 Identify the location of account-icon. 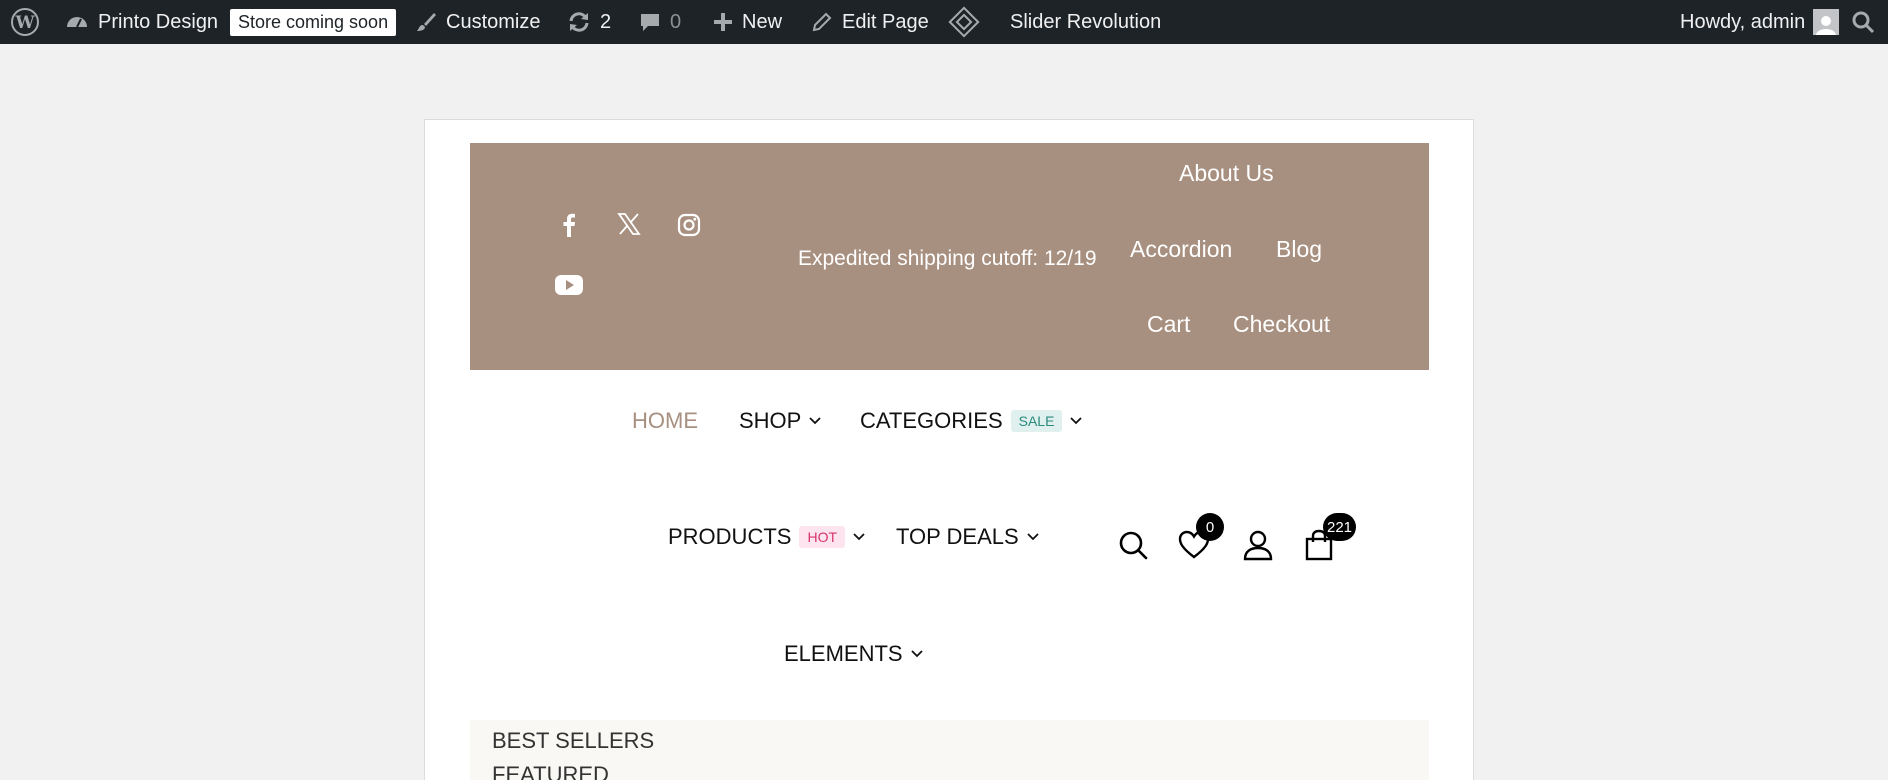
(1258, 545).